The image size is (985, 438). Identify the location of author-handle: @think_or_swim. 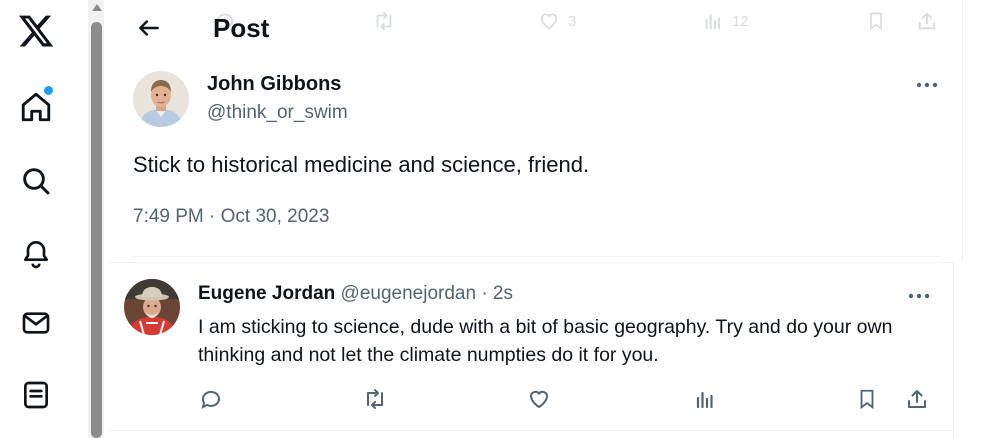
(277, 113).